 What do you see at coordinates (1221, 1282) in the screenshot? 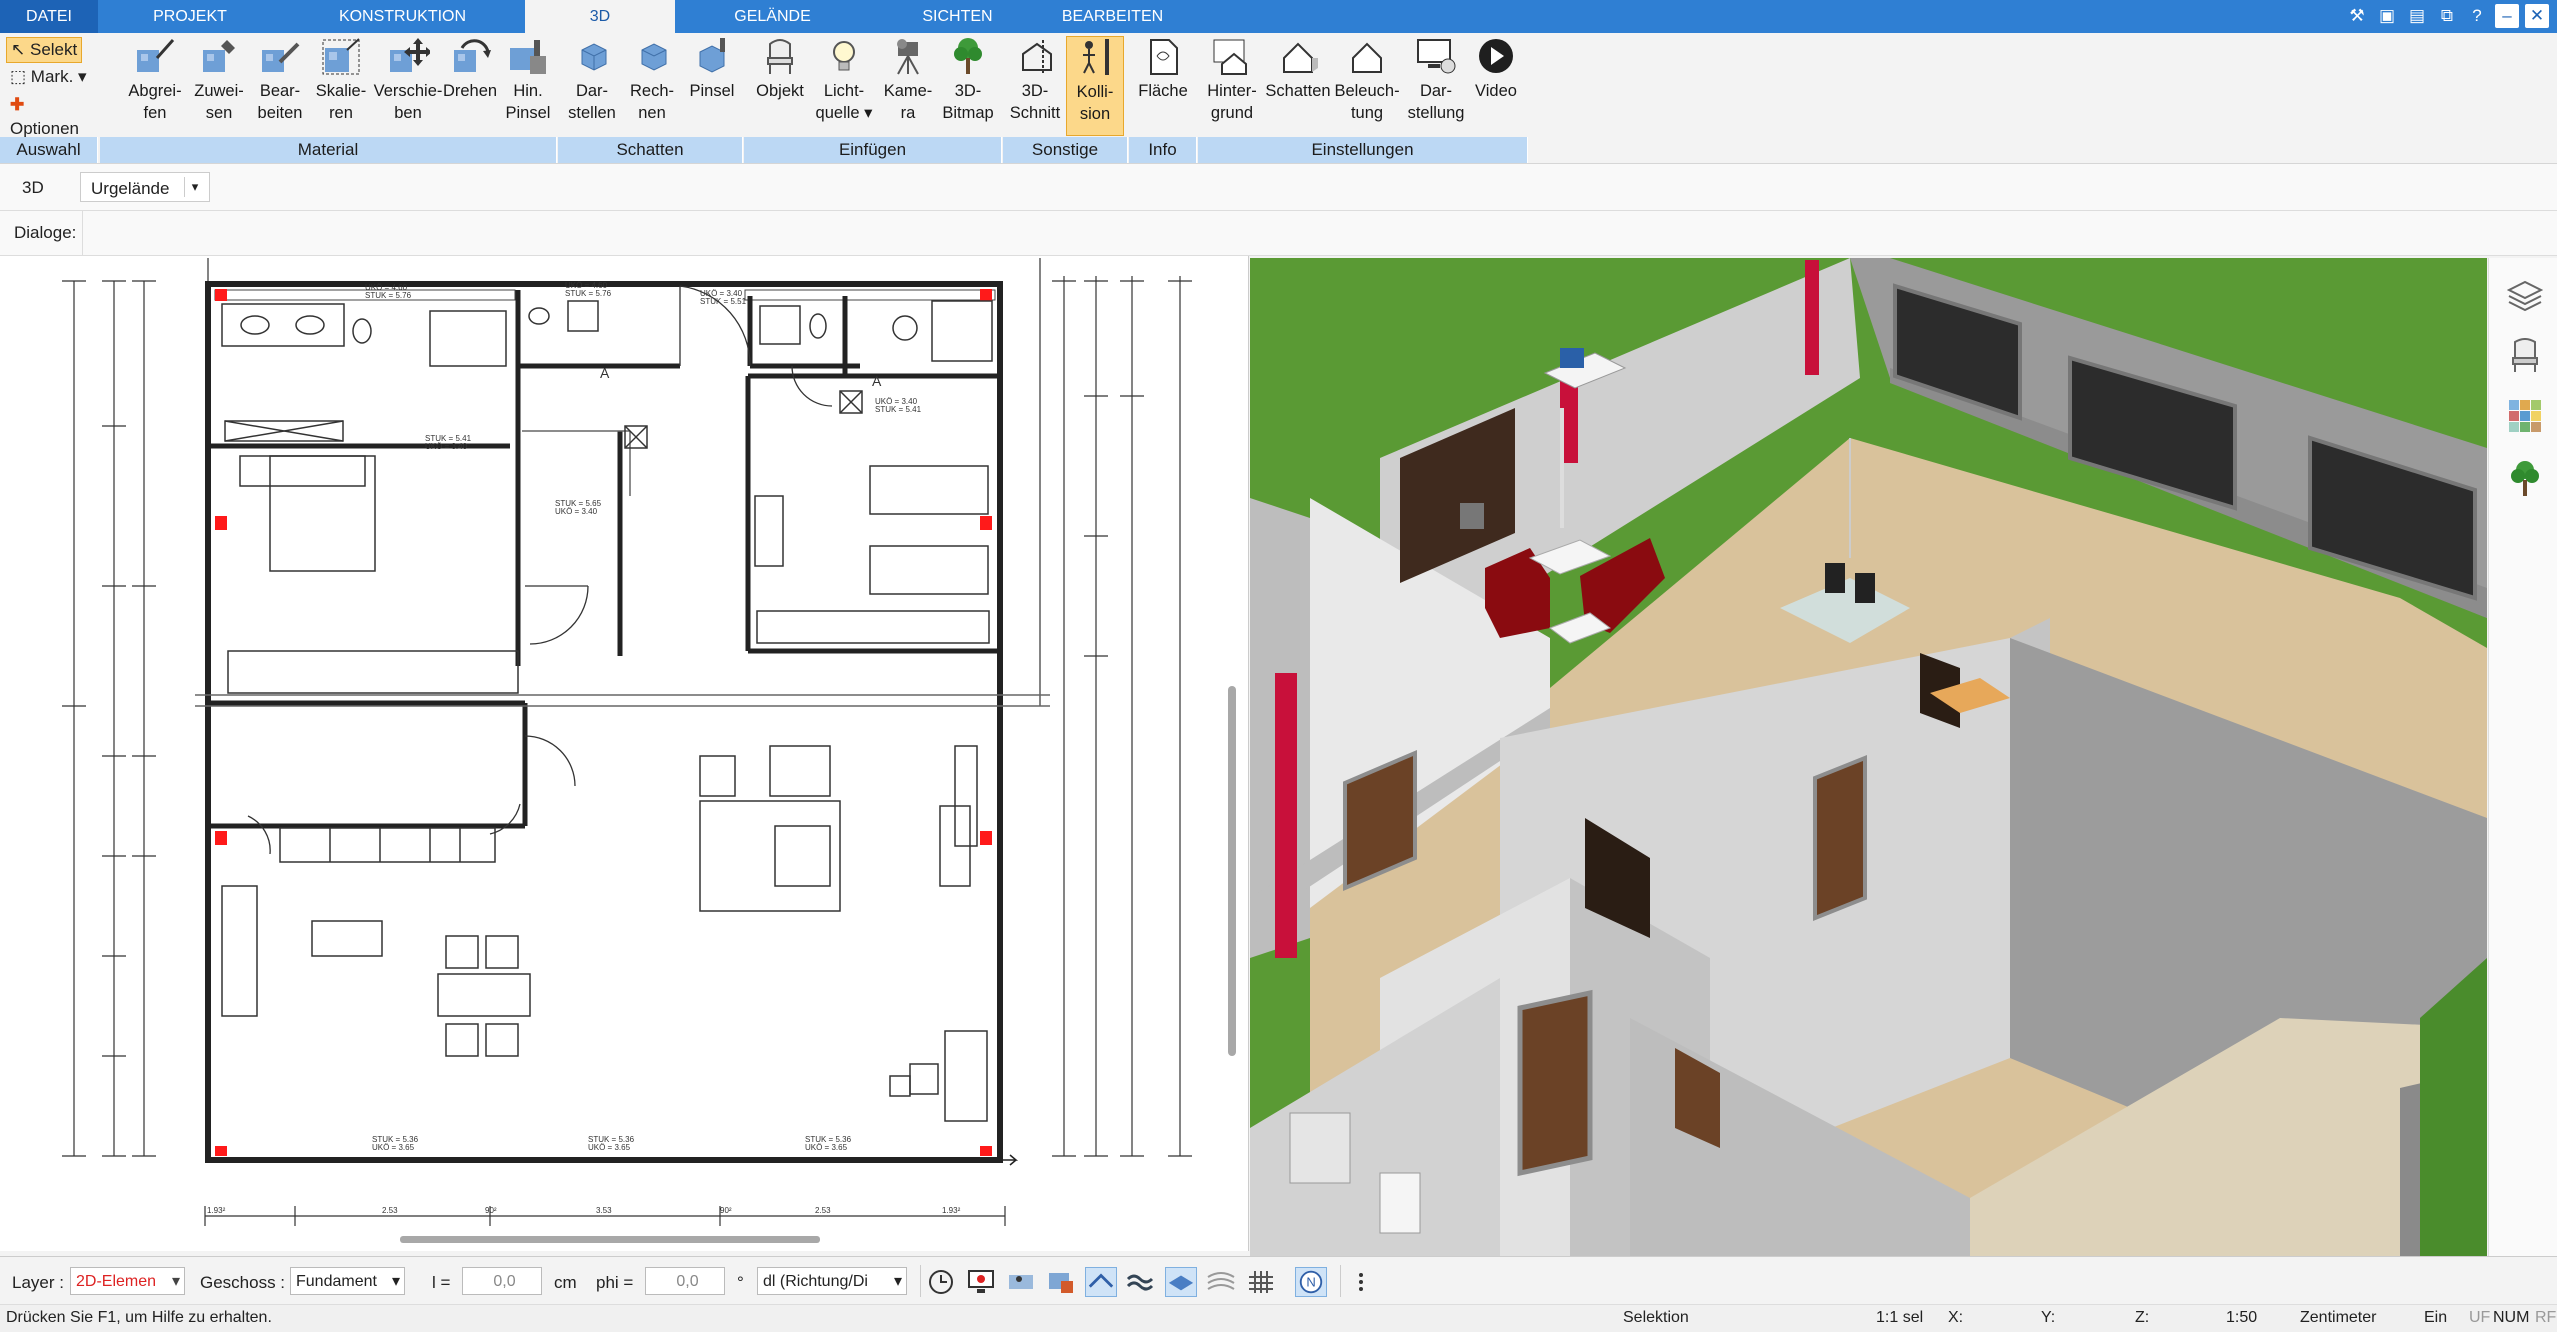
I see `terrain-lines-icon` at bounding box center [1221, 1282].